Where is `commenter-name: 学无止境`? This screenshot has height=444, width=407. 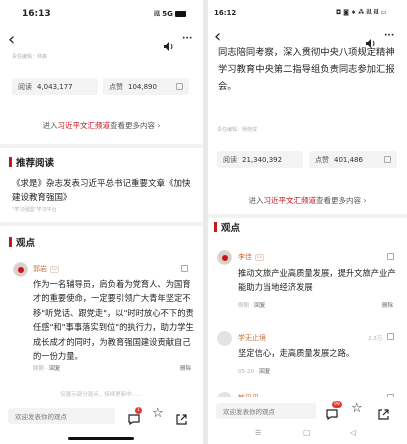
commenter-name: 学无止境 is located at coordinates (252, 338).